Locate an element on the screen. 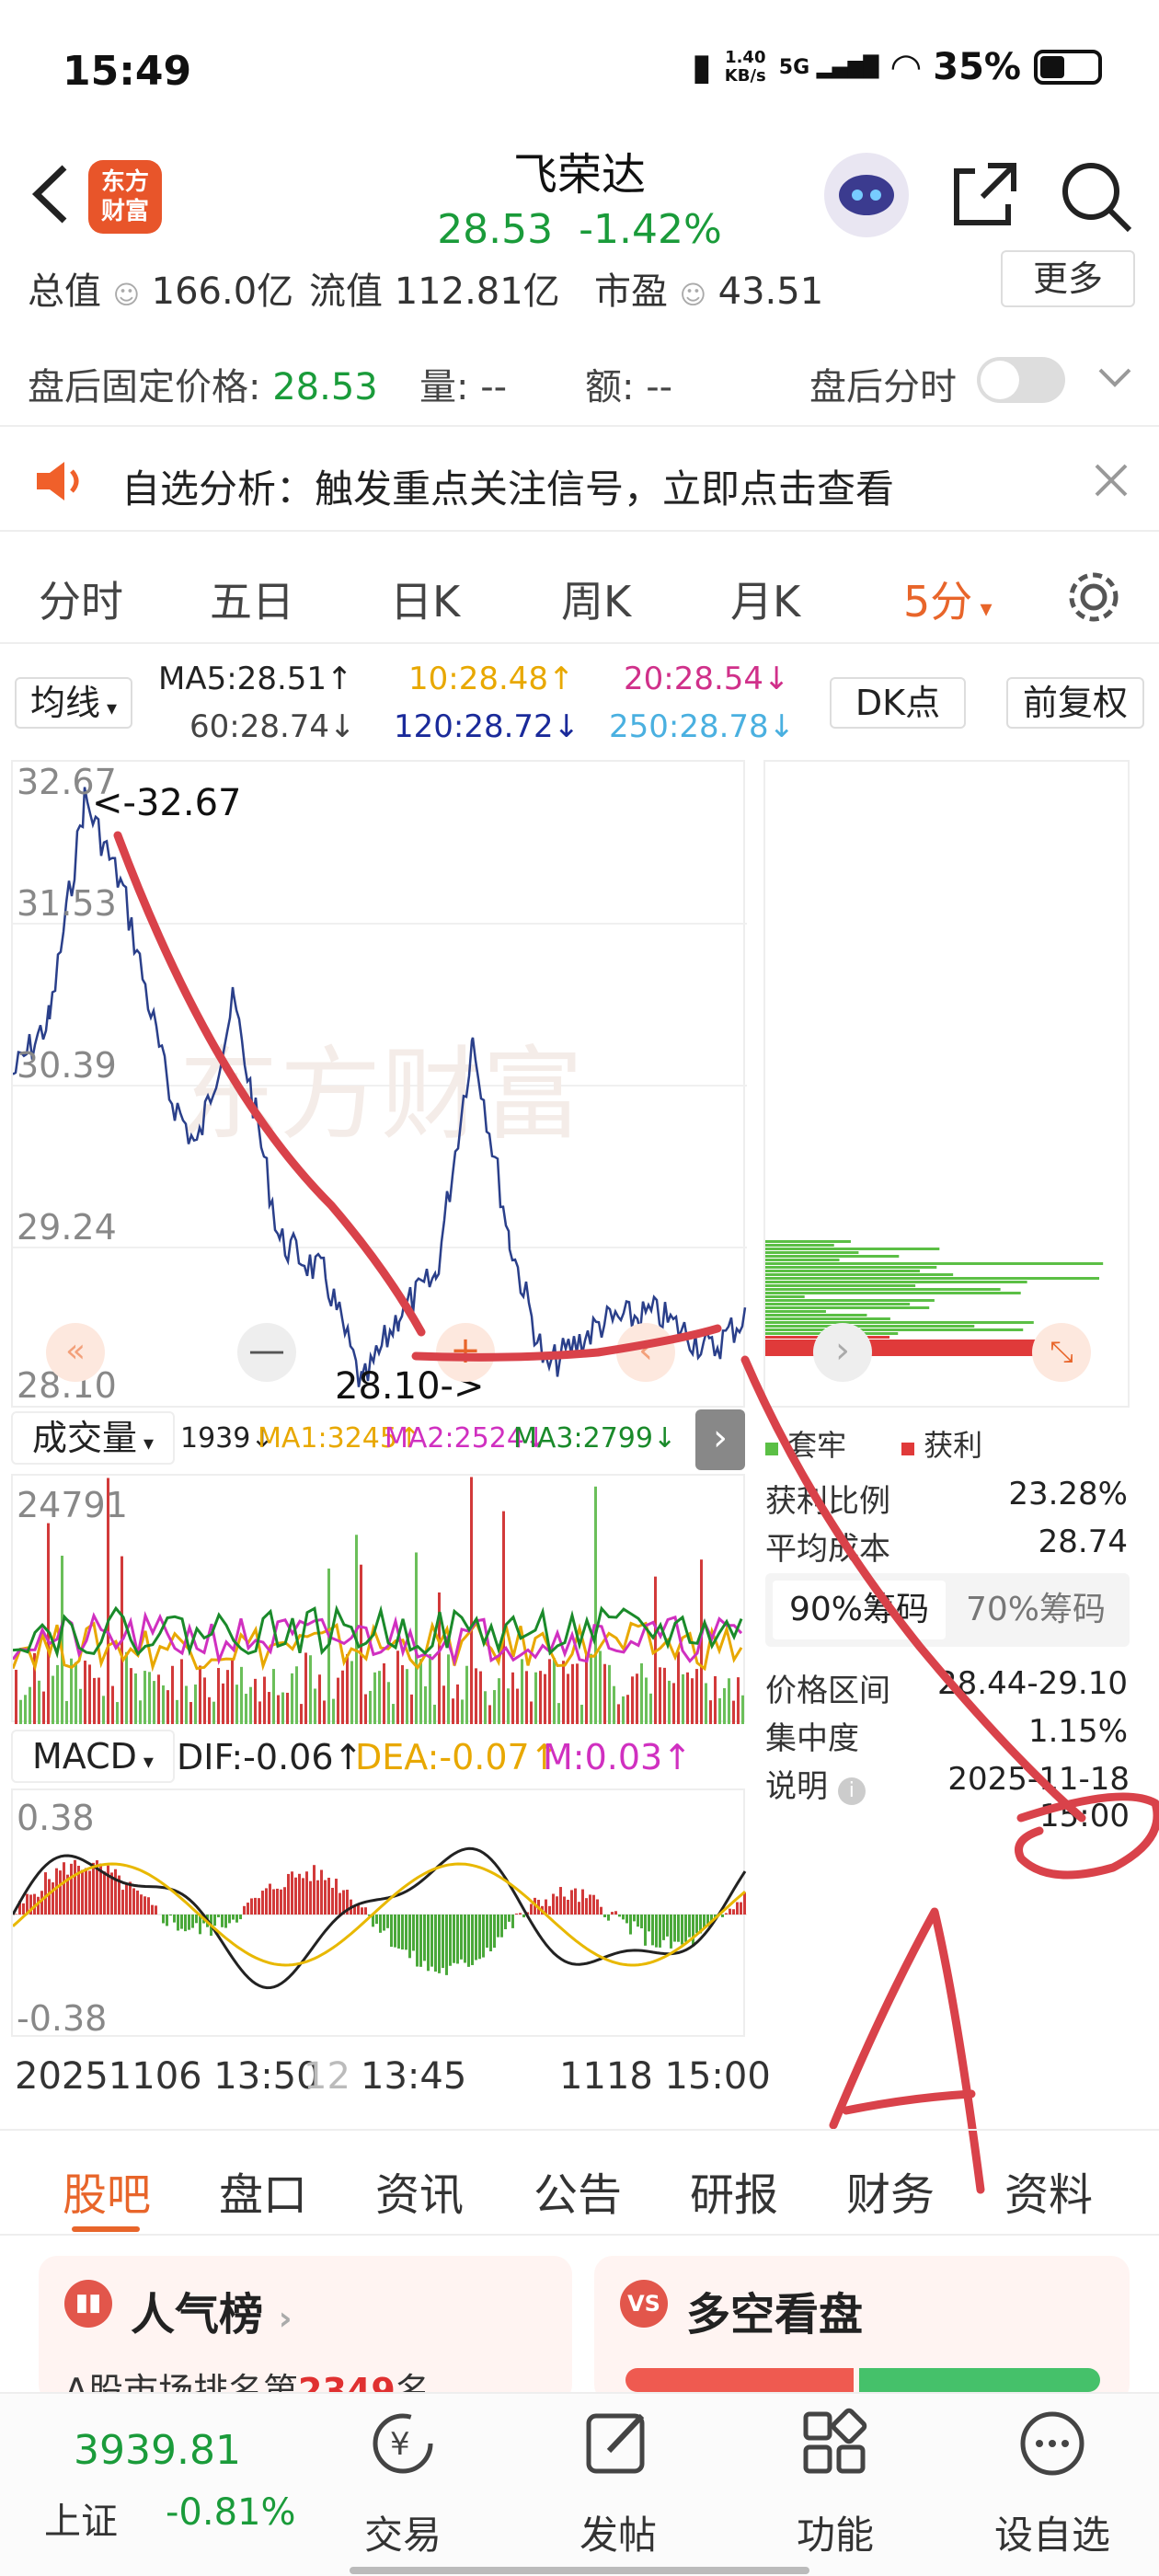 Image resolution: width=1159 pixels, height=2576 pixels. after-hours-toggle is located at coordinates (1021, 380).